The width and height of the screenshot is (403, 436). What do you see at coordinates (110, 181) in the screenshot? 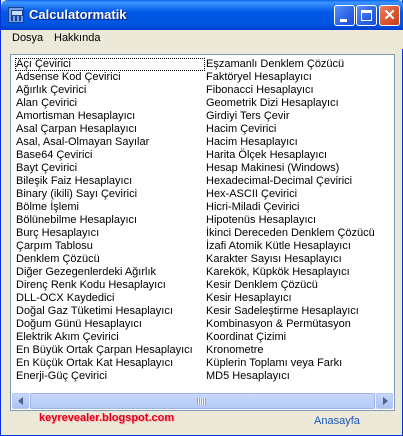
I see `list-item: Bileşik Faiz Hesaplayıcı` at bounding box center [110, 181].